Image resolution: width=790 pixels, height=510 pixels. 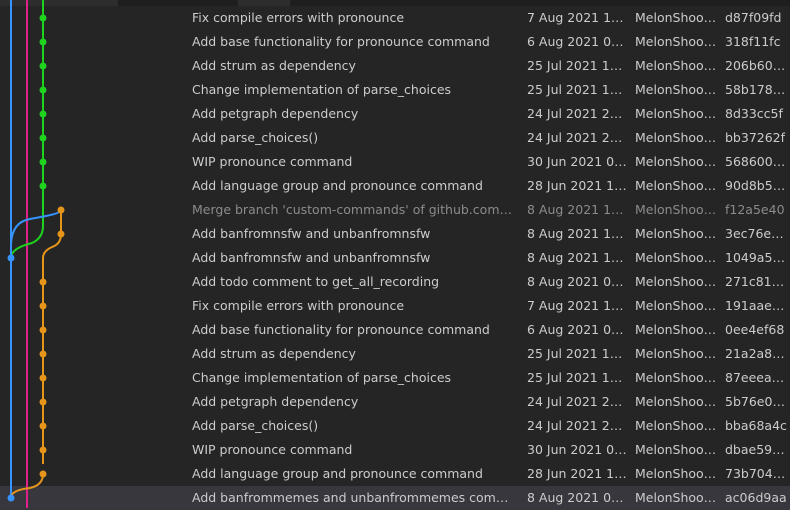 I want to click on commit-hash: 5b76e0a7, so click(x=756, y=401).